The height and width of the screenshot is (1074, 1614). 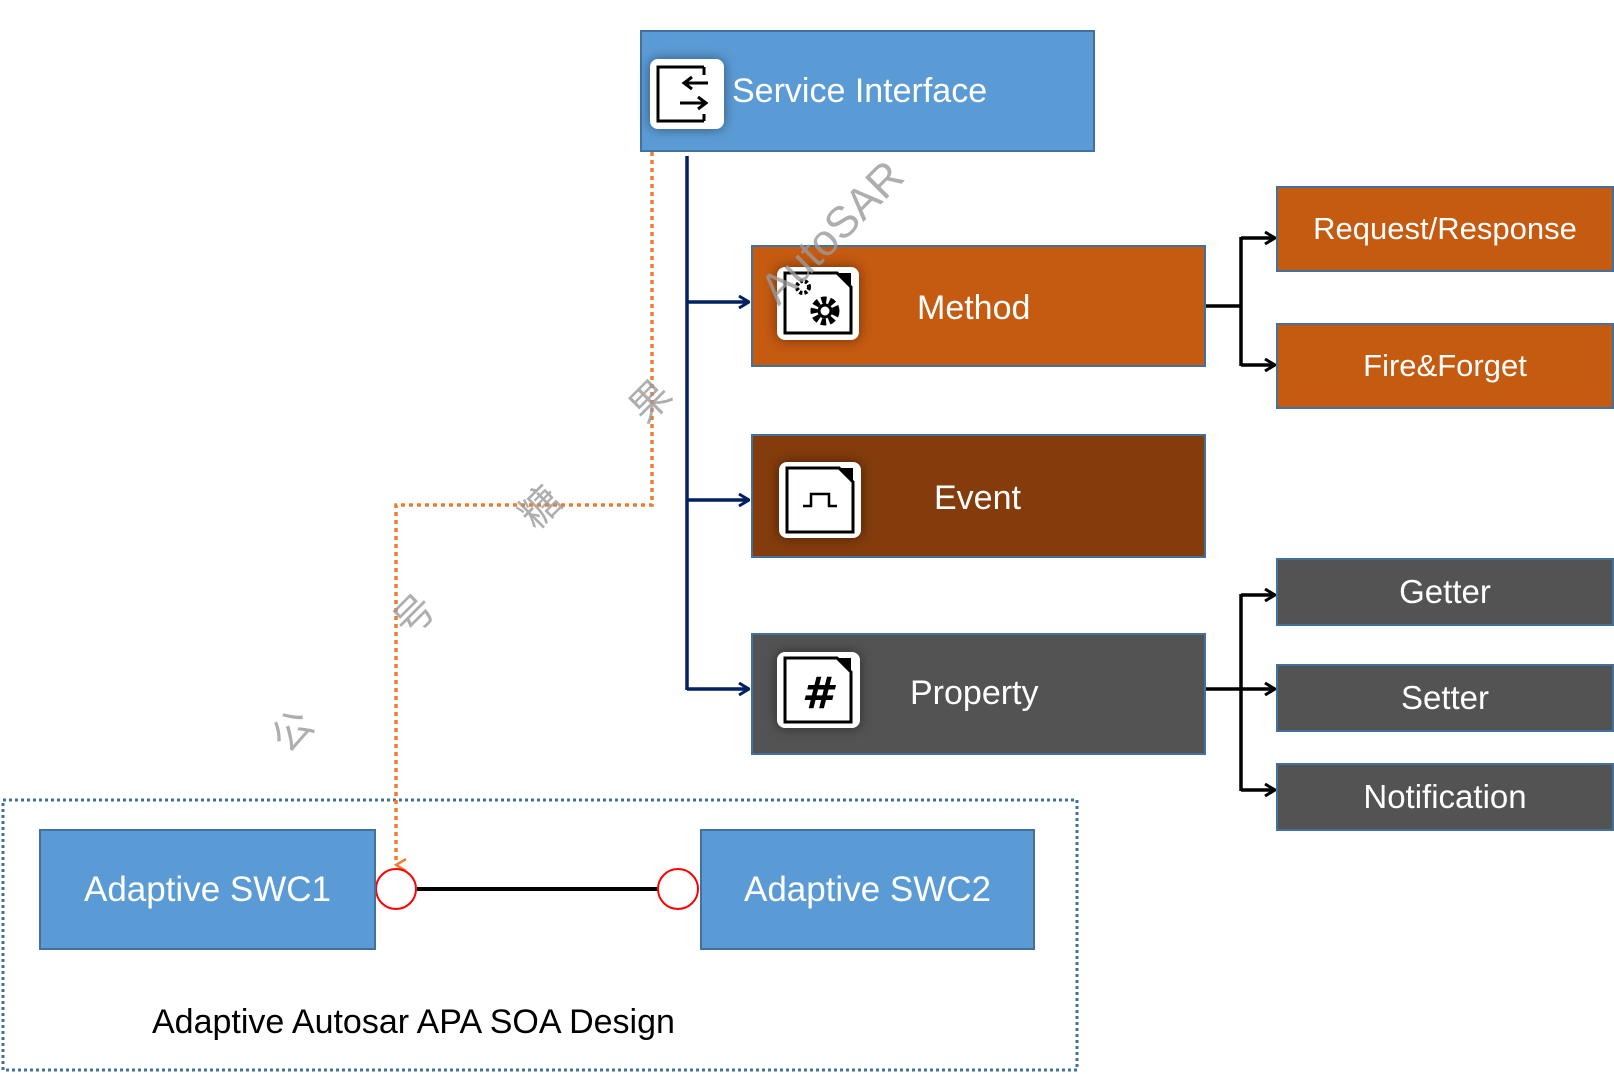 What do you see at coordinates (974, 693) in the screenshot?
I see `property-label: Property` at bounding box center [974, 693].